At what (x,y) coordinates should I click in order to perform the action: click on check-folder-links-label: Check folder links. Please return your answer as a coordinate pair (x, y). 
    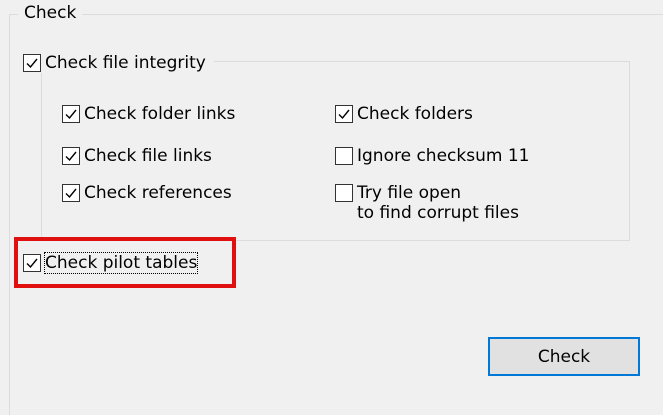
    Looking at the image, I should click on (160, 114).